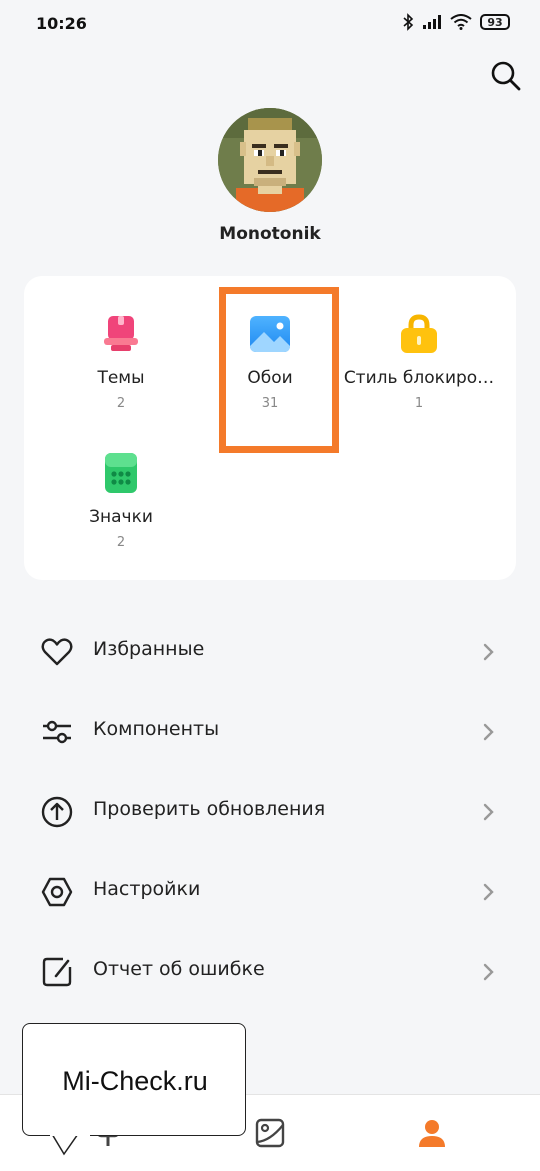 The height and width of the screenshot is (1171, 540). What do you see at coordinates (461, 22) in the screenshot?
I see `wifi-icon` at bounding box center [461, 22].